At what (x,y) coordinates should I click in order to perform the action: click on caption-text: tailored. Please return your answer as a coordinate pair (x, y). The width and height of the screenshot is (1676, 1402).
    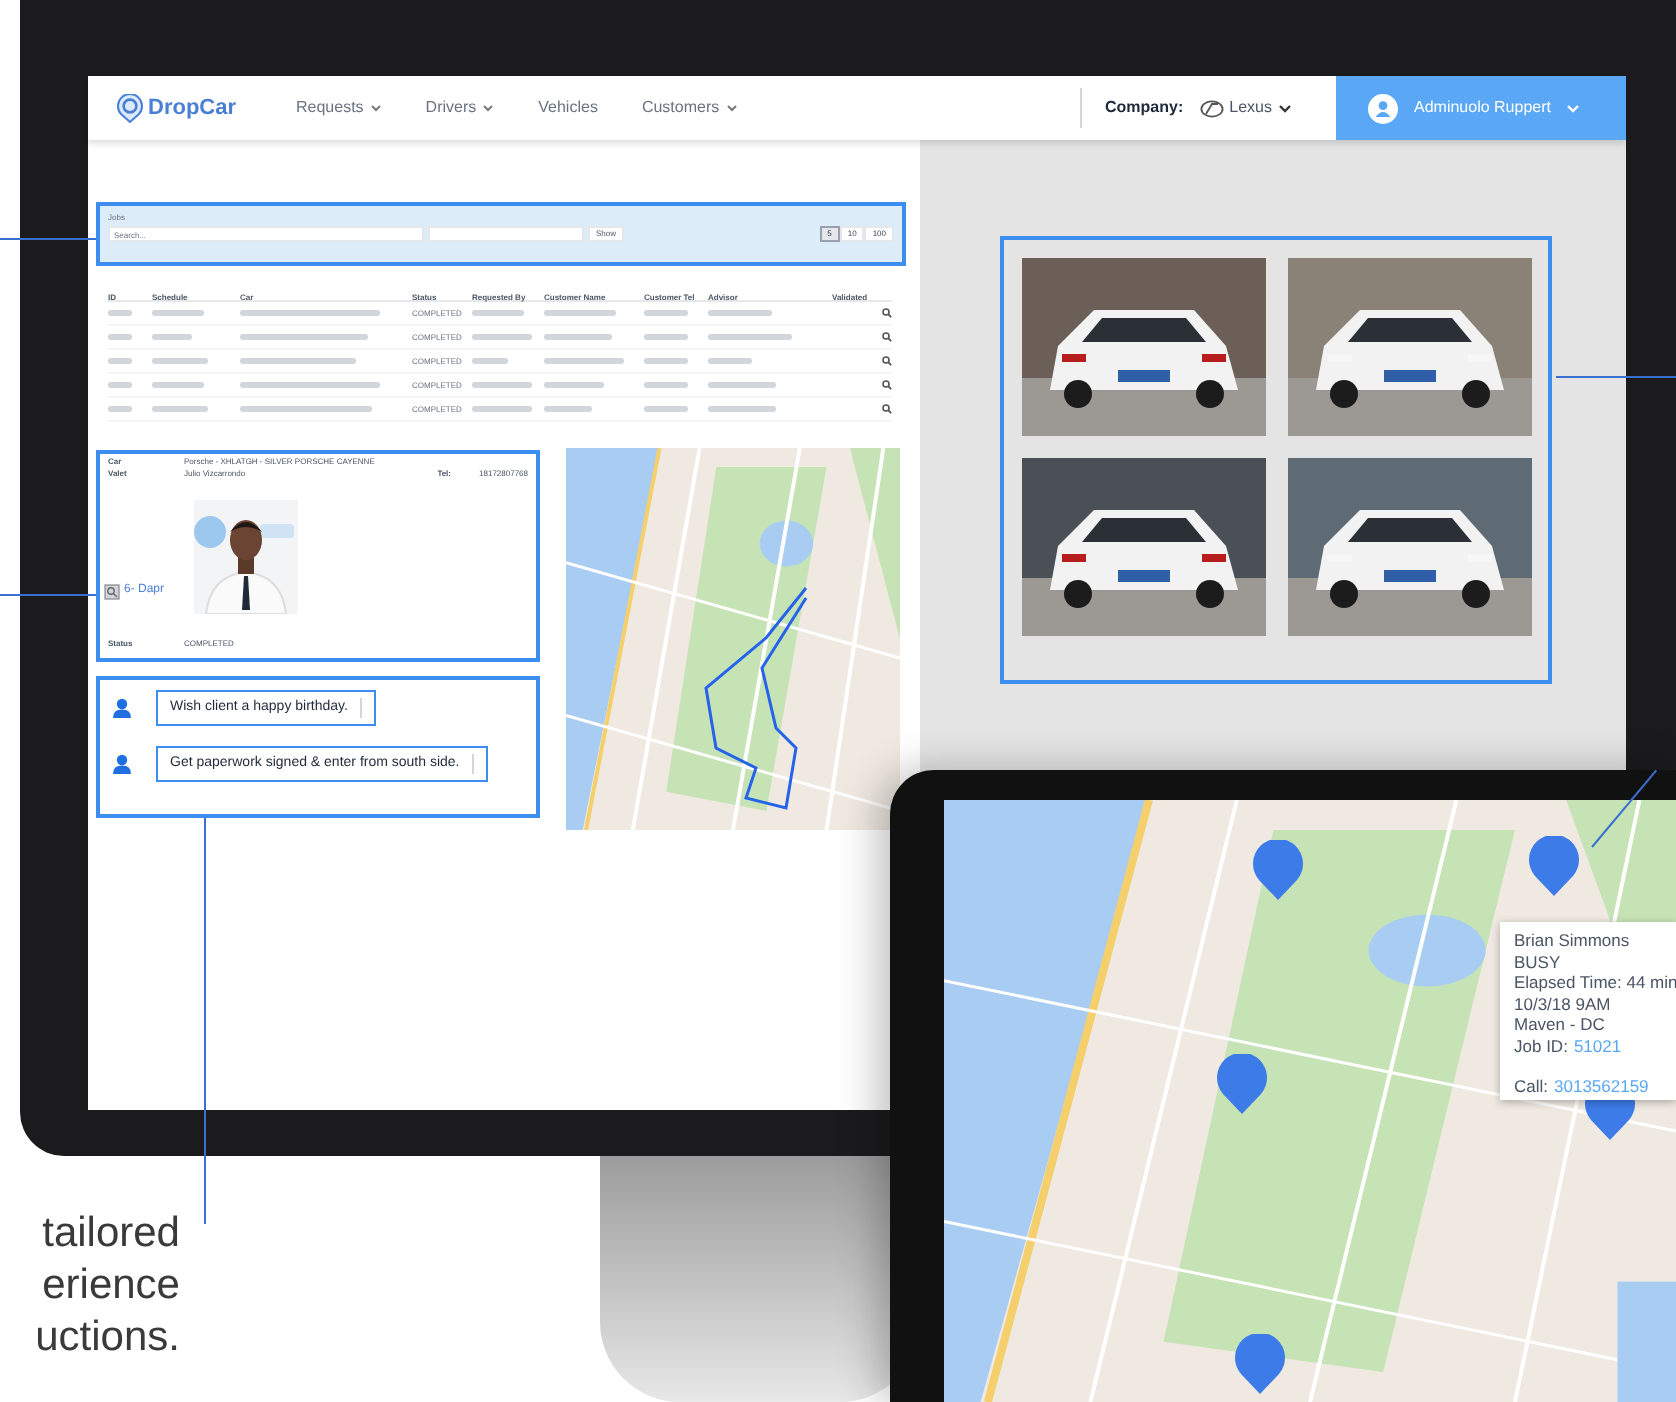
    Looking at the image, I should click on (111, 1234).